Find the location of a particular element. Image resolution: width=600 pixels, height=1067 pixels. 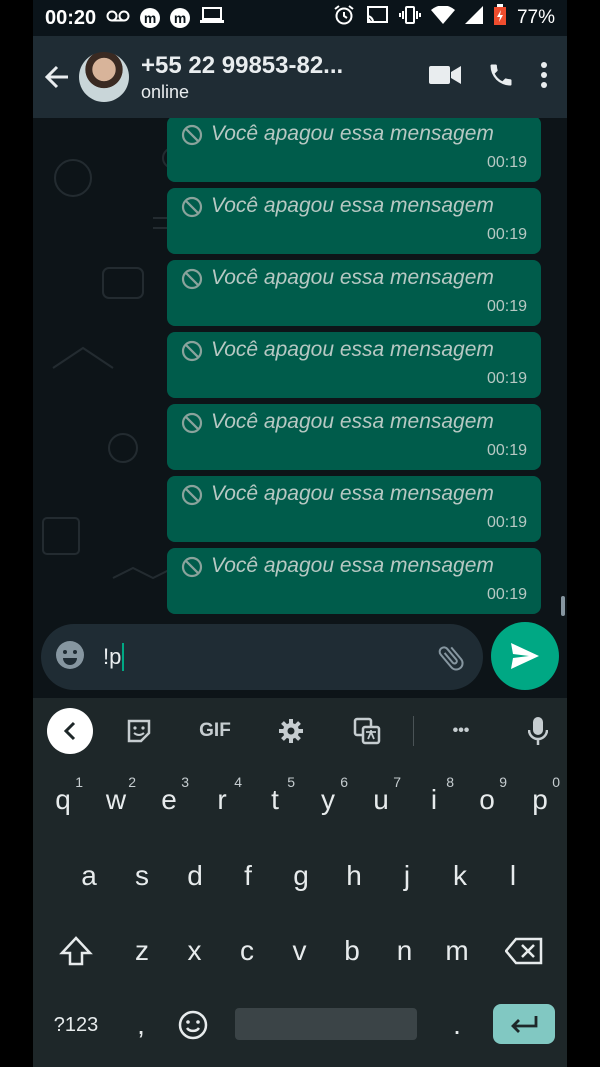

keyboard-key: m is located at coordinates (457, 951).